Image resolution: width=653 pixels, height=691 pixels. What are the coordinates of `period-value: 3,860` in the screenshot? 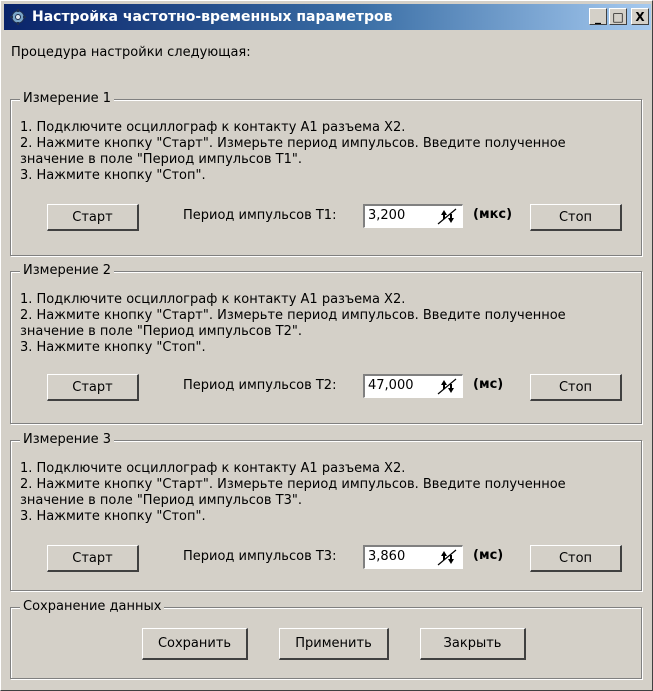 It's located at (387, 556).